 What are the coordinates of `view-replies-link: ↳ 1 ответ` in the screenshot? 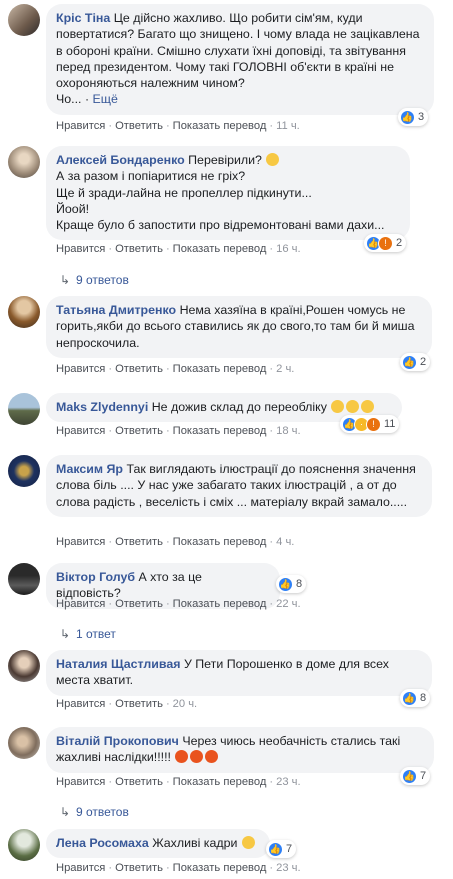 It's located at (88, 634).